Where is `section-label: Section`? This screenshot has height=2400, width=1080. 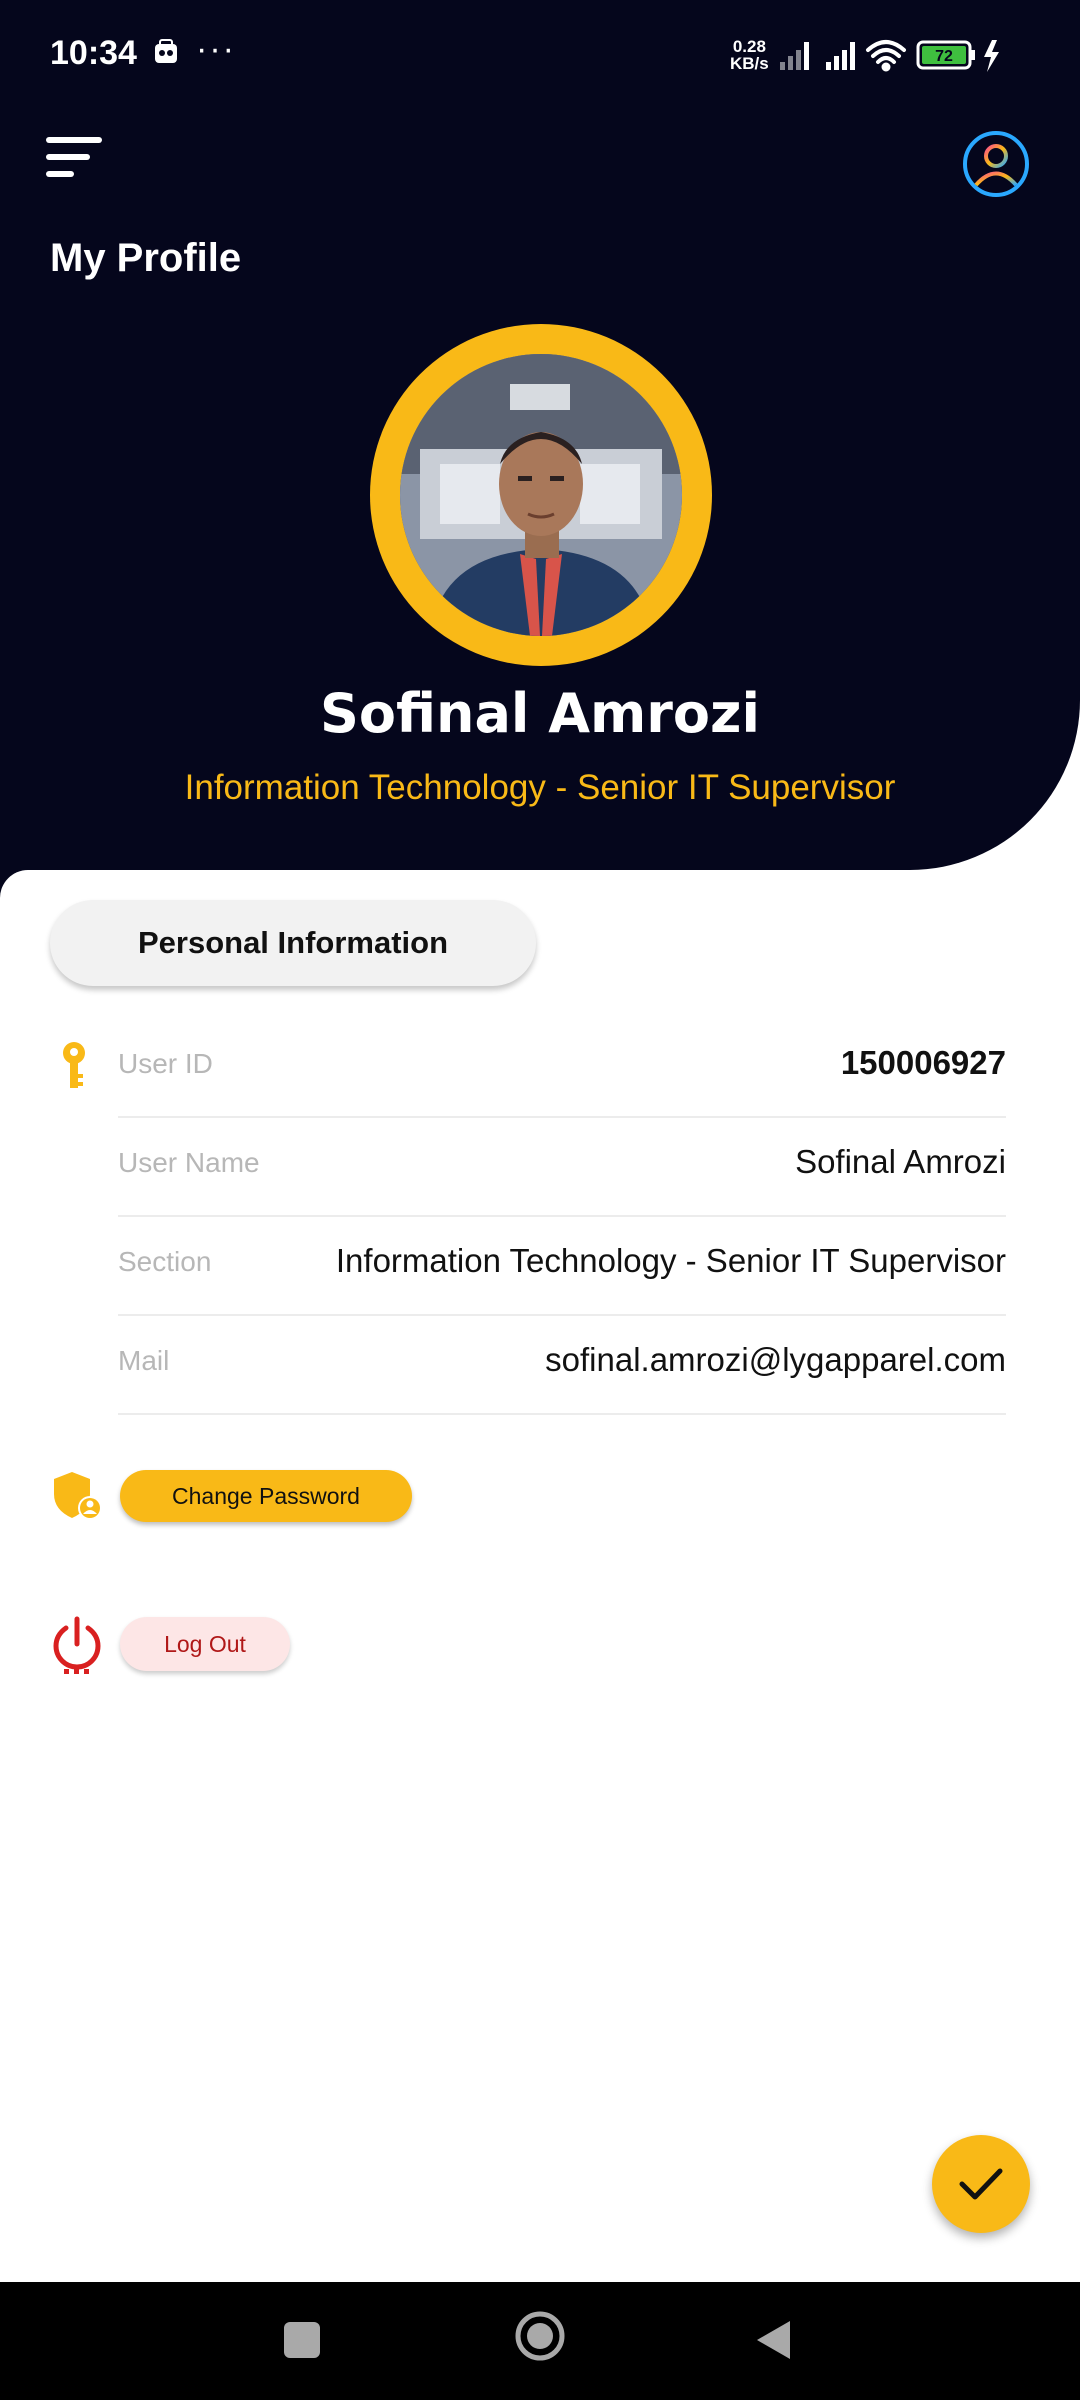 section-label: Section is located at coordinates (165, 1261).